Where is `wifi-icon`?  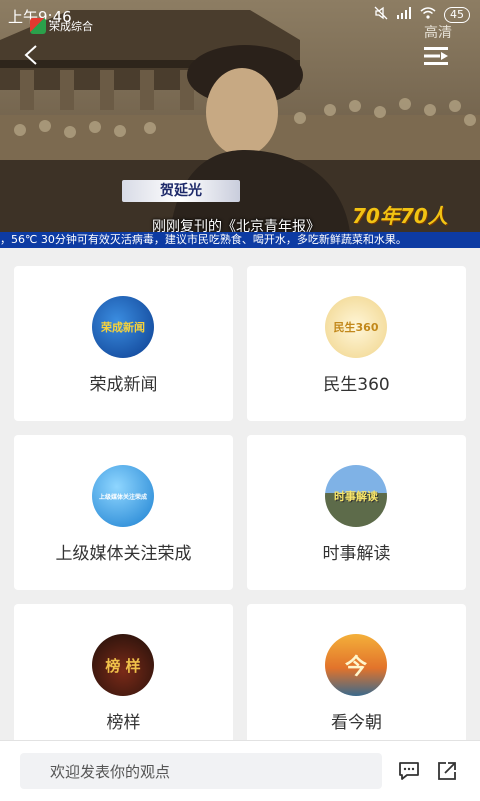 wifi-icon is located at coordinates (428, 14).